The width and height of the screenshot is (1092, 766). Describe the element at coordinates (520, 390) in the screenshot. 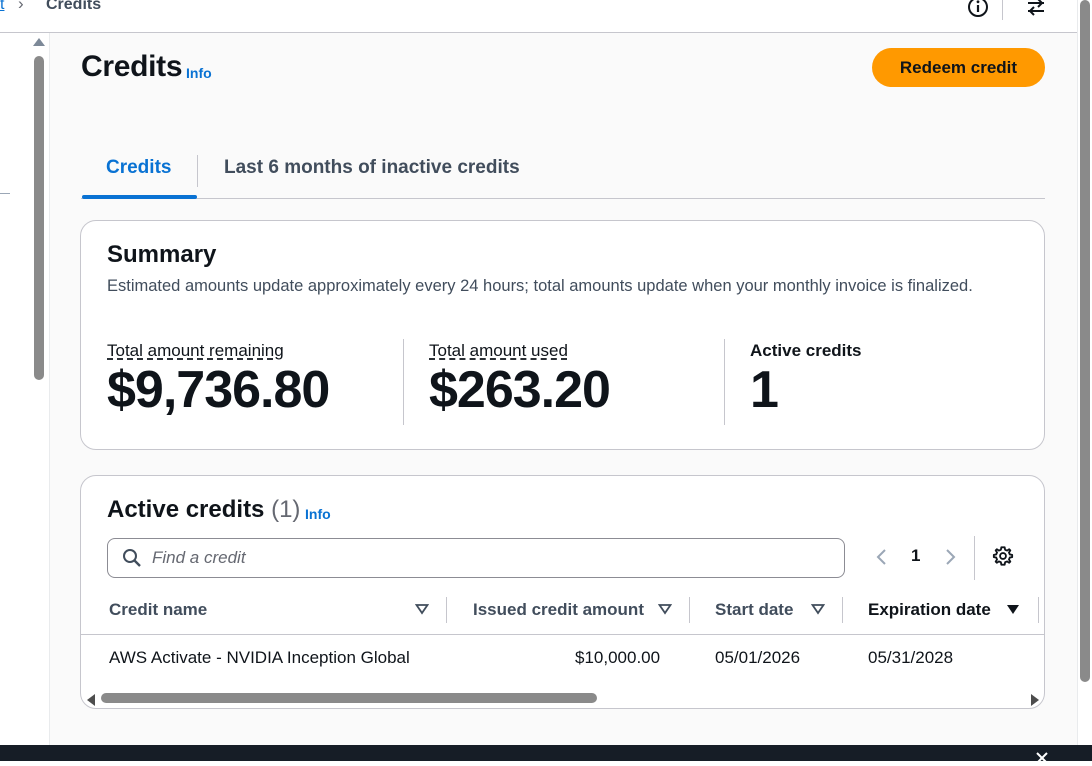

I see `metric-value: $263.20` at that location.